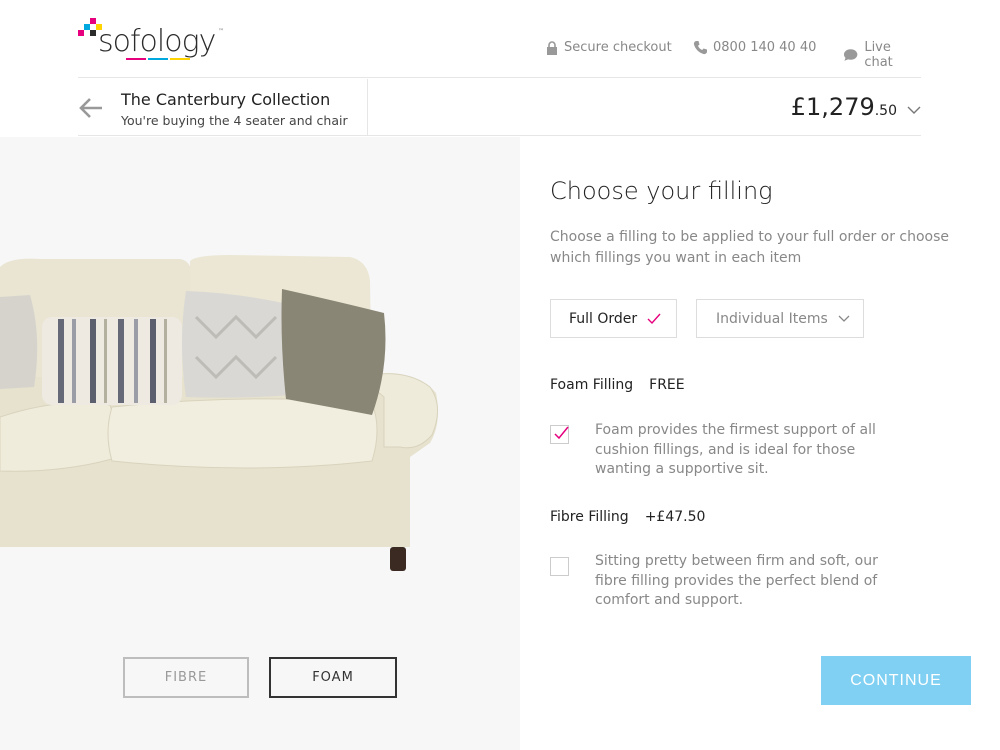 This screenshot has height=750, width=1000. What do you see at coordinates (765, 47) in the screenshot?
I see `phone-number: 0800 140 40 40` at bounding box center [765, 47].